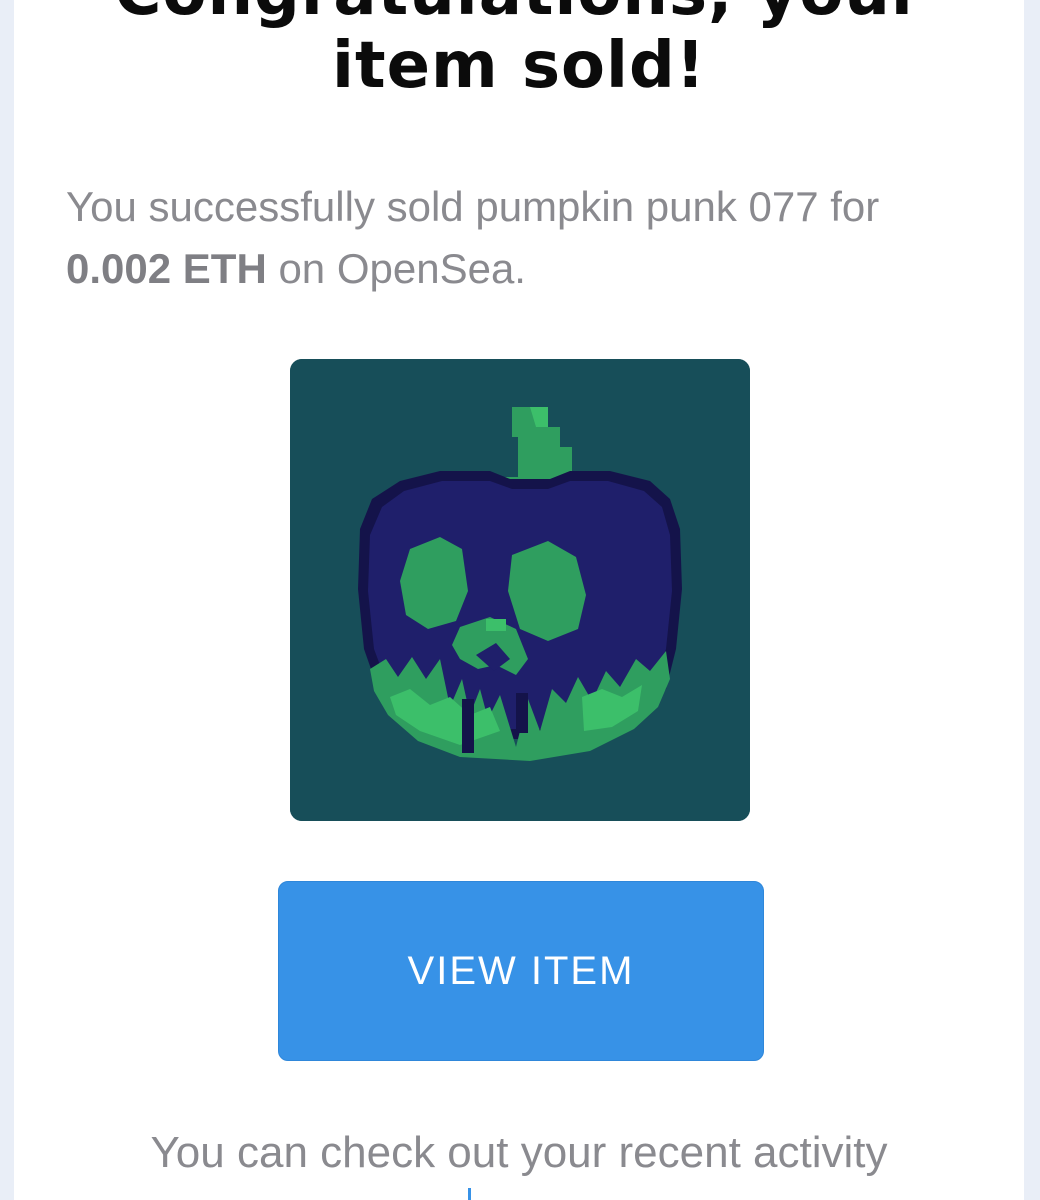  I want to click on view-item-button: VIEW ITEM, so click(521, 971).